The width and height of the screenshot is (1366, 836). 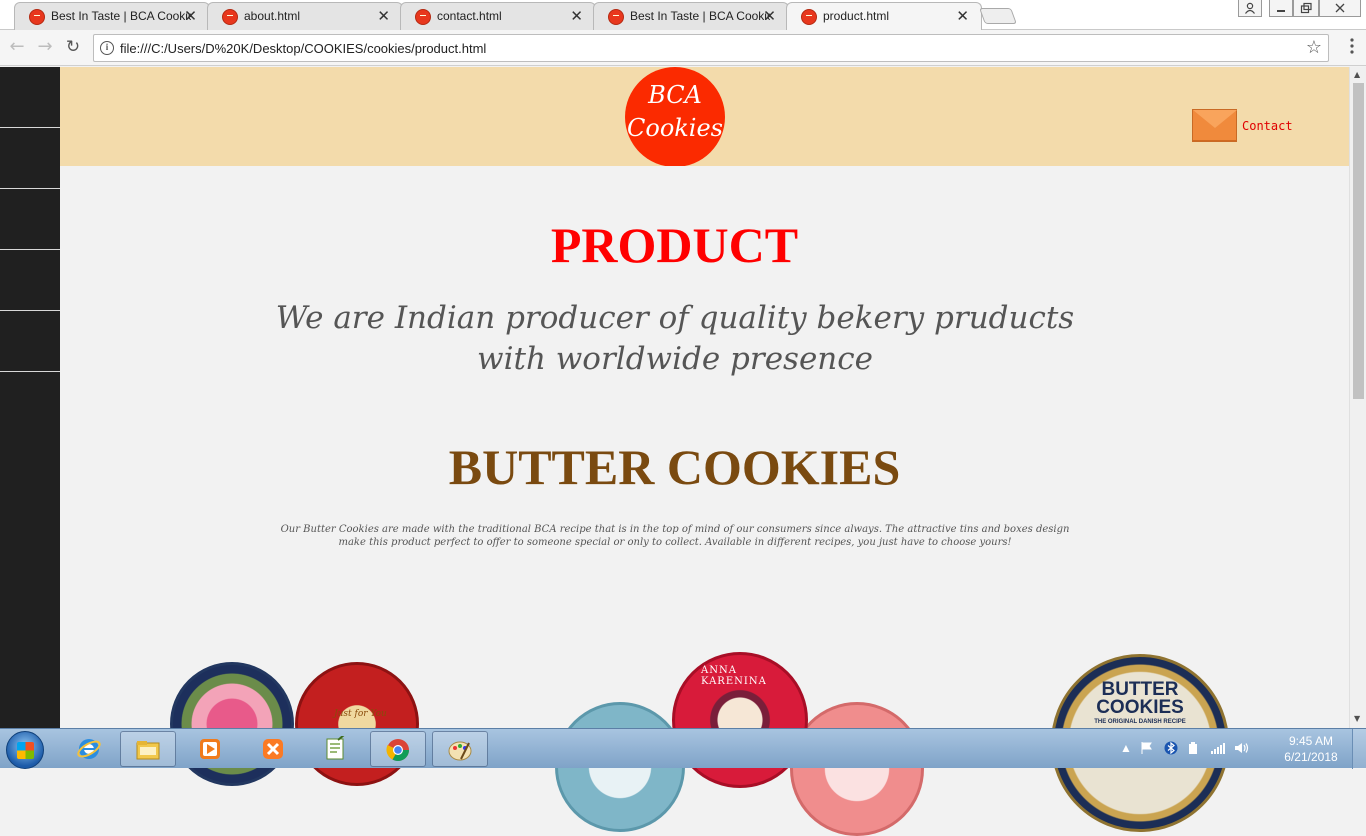 I want to click on site-header: BCA Cookies Contact, so click(x=704, y=117).